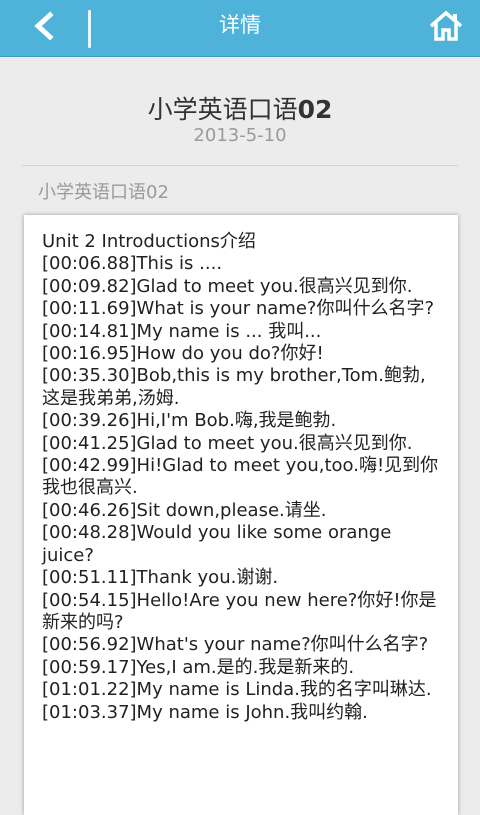  I want to click on transcript-line: [00:11.69]What is your name?你叫什么名字?, so click(238, 309).